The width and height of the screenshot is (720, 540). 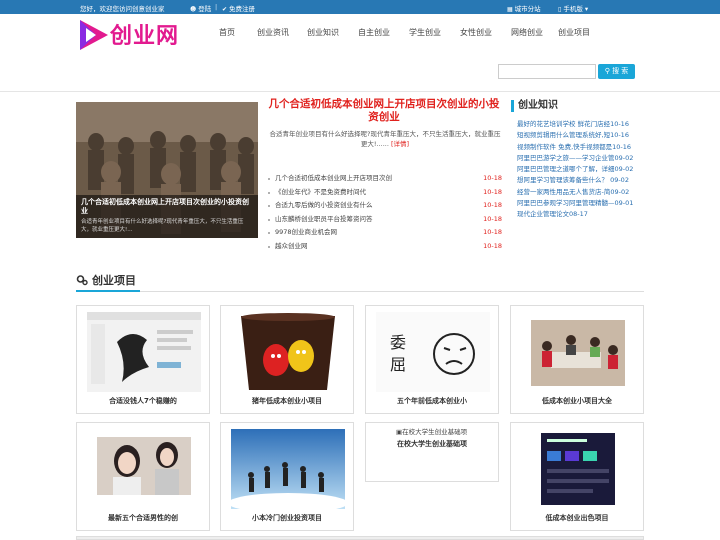 What do you see at coordinates (431, 431) in the screenshot?
I see `broken-image-alt: ▣在校大学生创业基础项` at bounding box center [431, 431].